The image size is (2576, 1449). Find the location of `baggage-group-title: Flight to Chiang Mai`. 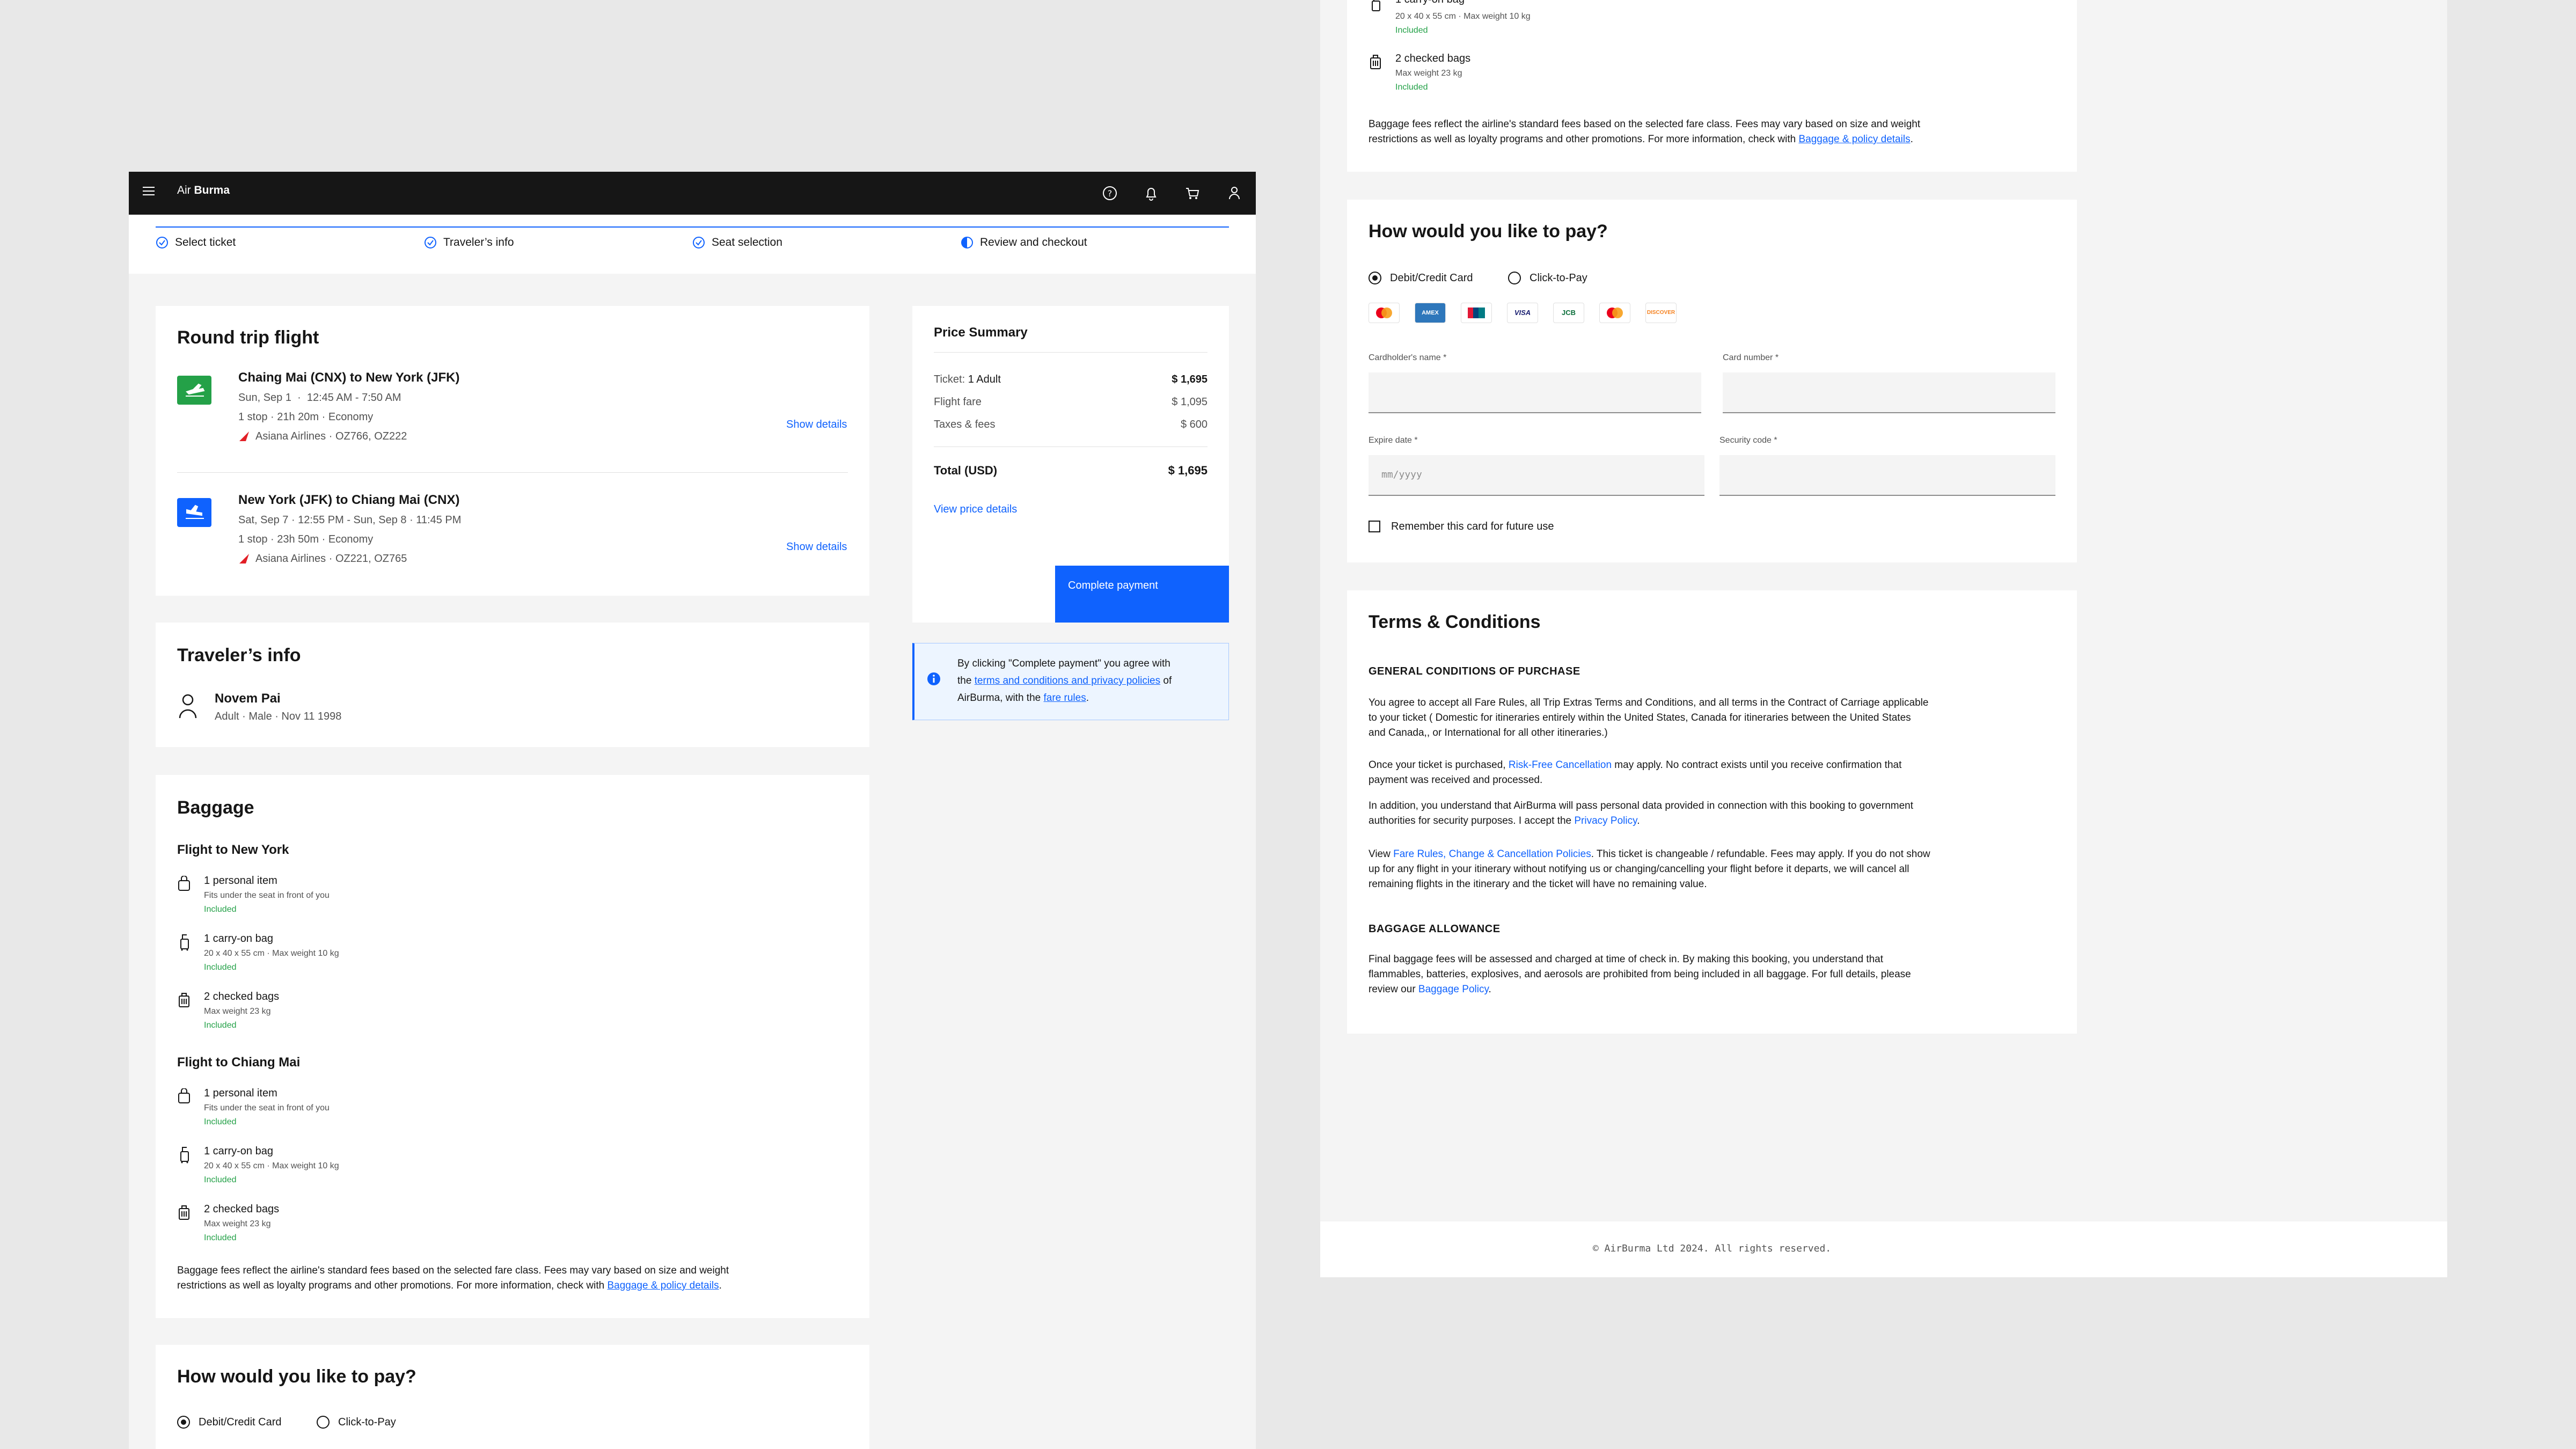

baggage-group-title: Flight to Chiang Mai is located at coordinates (239, 1062).